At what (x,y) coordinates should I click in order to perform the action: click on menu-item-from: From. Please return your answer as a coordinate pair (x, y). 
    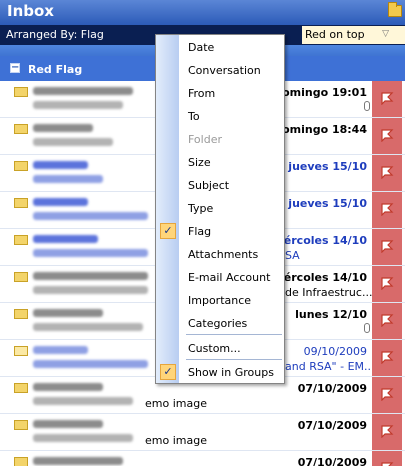
    Looking at the image, I should click on (220, 93).